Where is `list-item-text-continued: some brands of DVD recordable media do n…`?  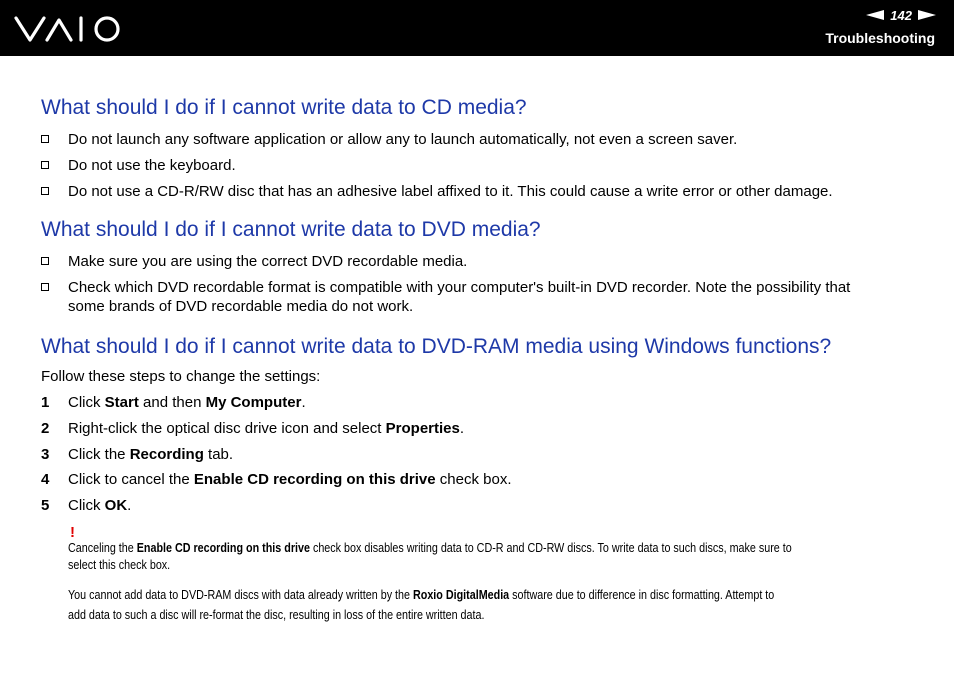 list-item-text-continued: some brands of DVD recordable media do n… is located at coordinates (241, 306).